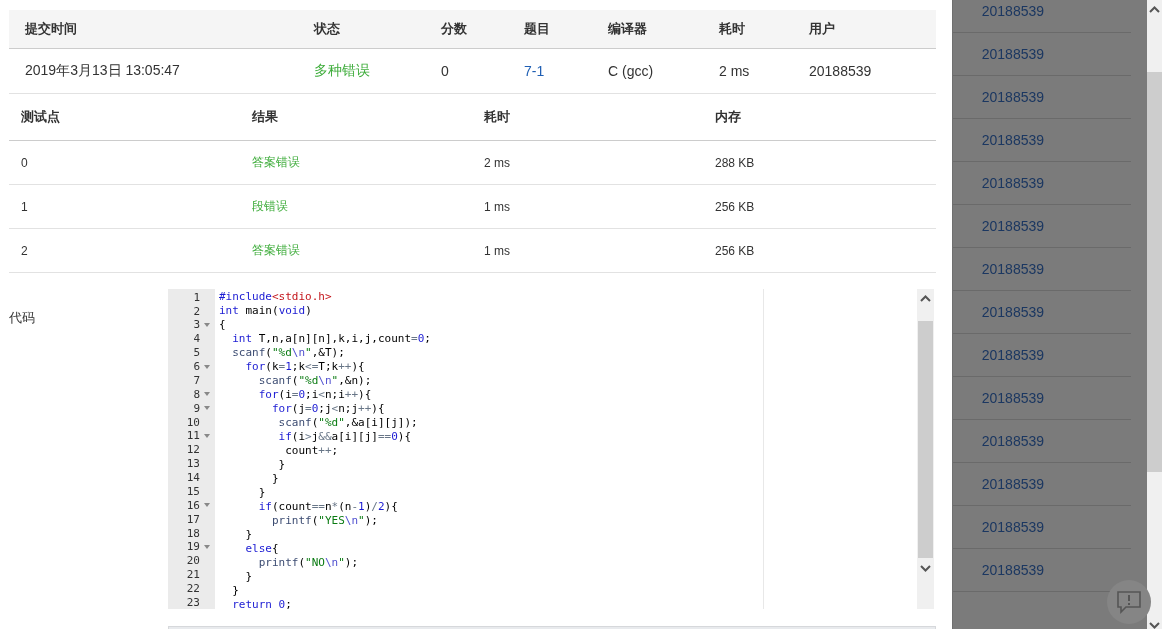  Describe the element at coordinates (735, 162) in the screenshot. I see `table-cell-text: 288 KB` at that location.